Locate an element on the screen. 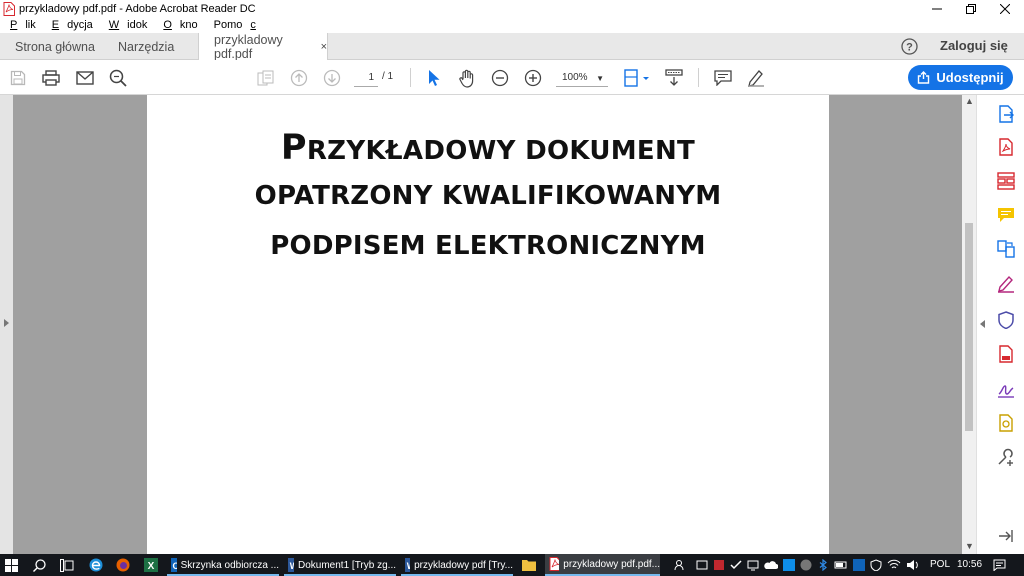  menu-help: Pomo c is located at coordinates (234, 25).